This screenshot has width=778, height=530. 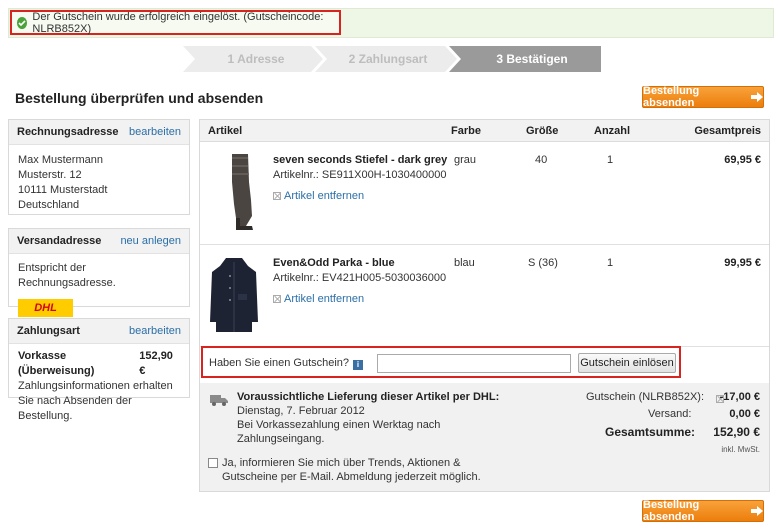 I want to click on payment-amount: 152,90 €, so click(x=156, y=363).